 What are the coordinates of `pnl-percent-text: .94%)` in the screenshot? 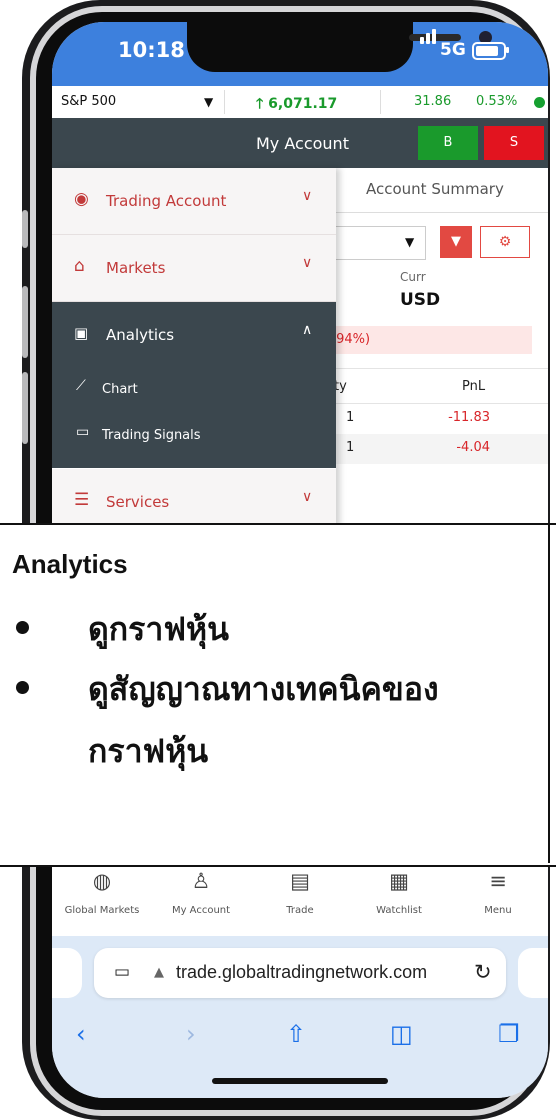 It's located at (351, 339).